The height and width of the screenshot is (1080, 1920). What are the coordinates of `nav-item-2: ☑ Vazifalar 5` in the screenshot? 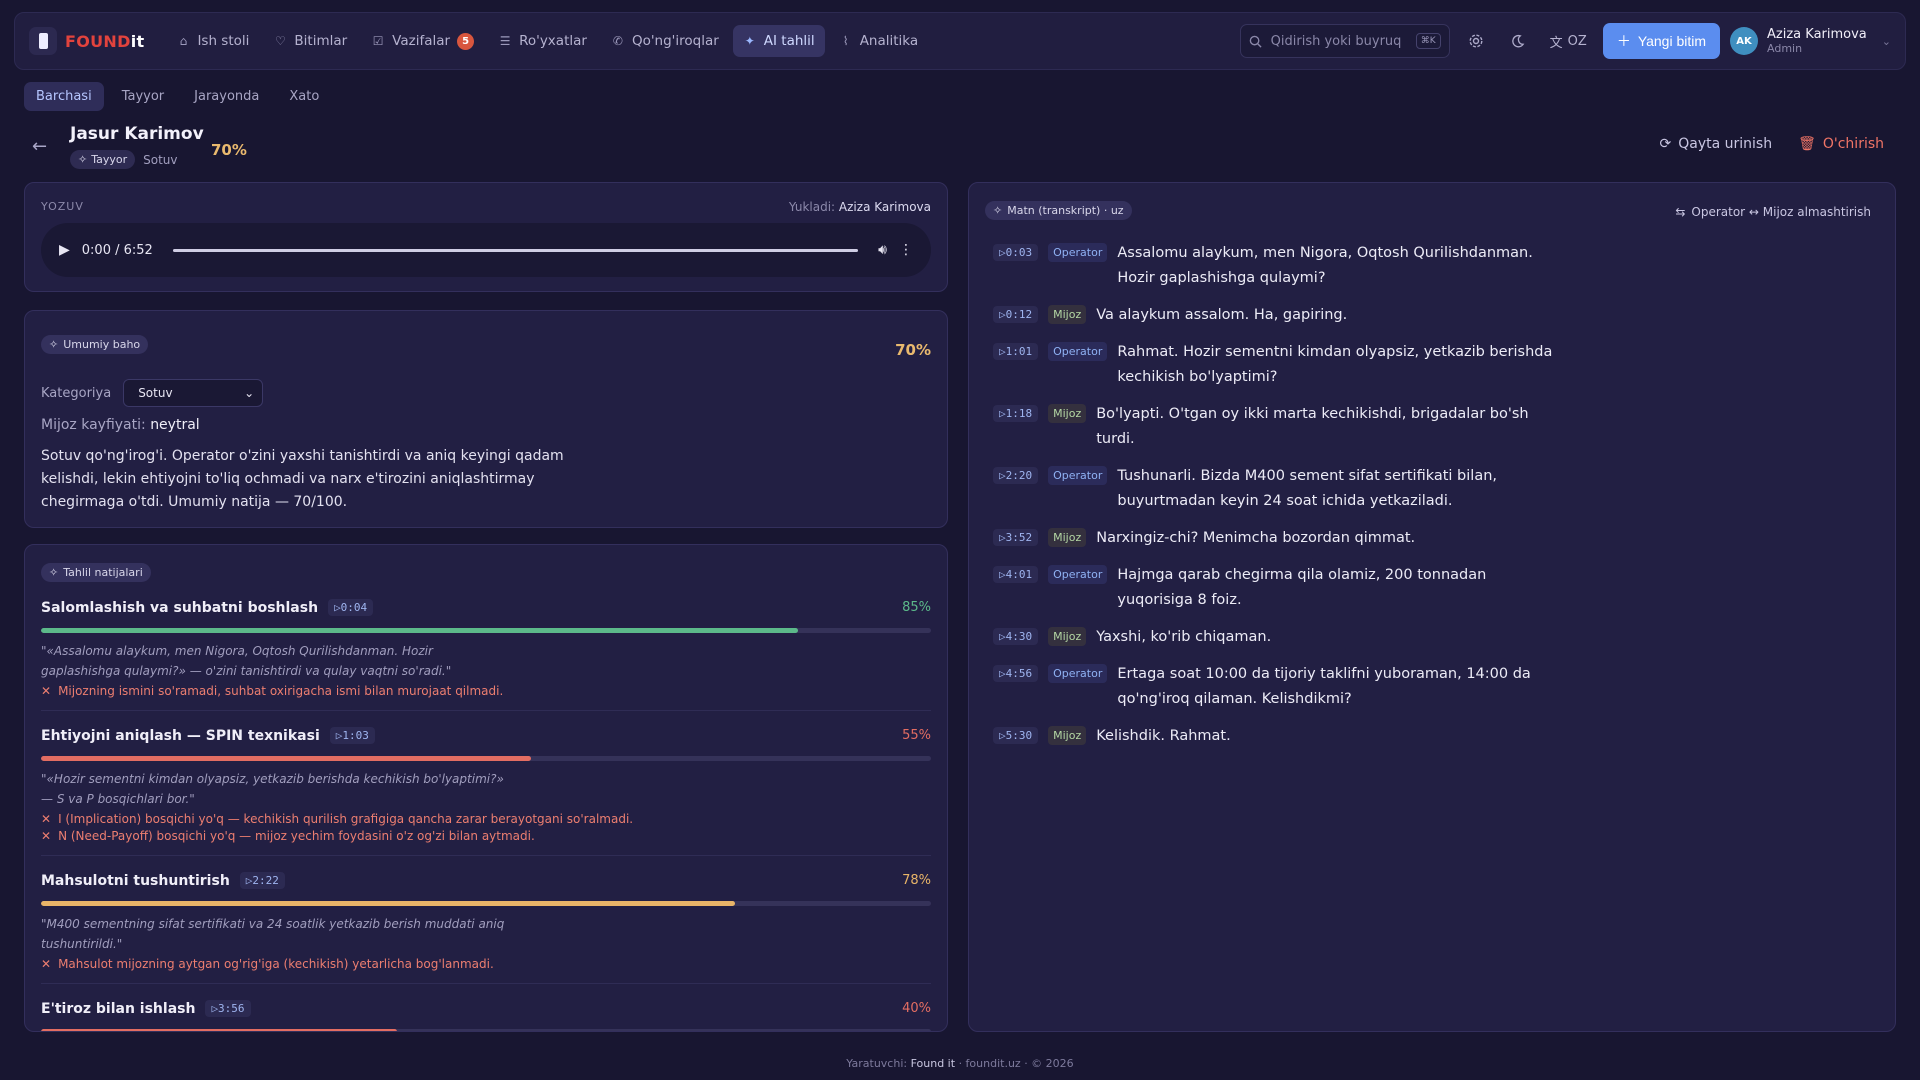 It's located at (422, 41).